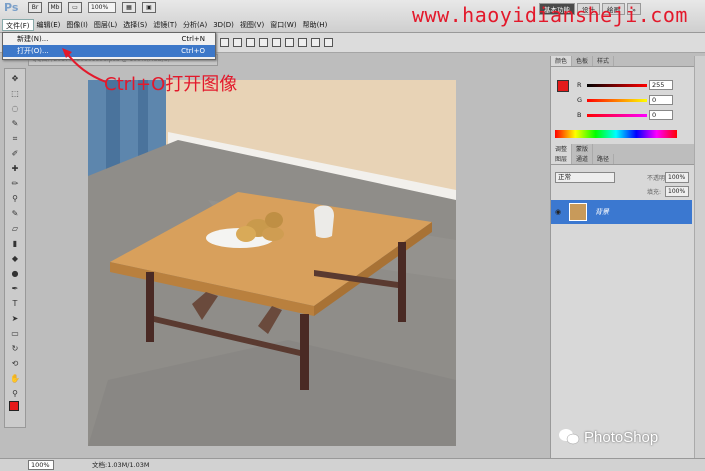  Describe the element at coordinates (621, 212) in the screenshot. I see `layer-row-background: ◉ 背景` at that location.